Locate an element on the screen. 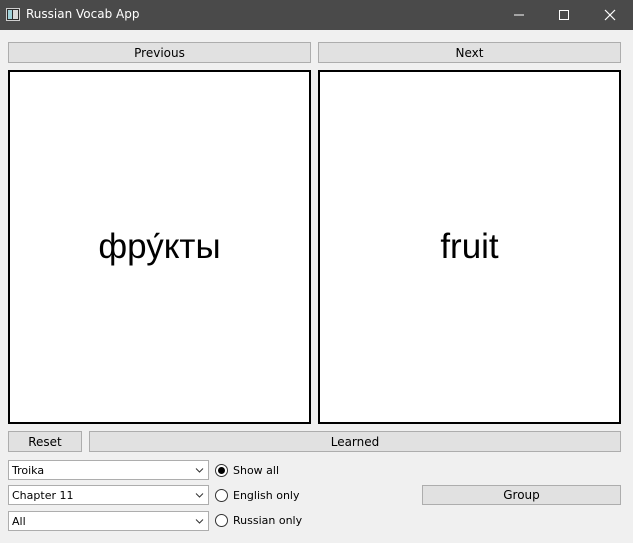 The image size is (633, 543). close-button is located at coordinates (610, 15).